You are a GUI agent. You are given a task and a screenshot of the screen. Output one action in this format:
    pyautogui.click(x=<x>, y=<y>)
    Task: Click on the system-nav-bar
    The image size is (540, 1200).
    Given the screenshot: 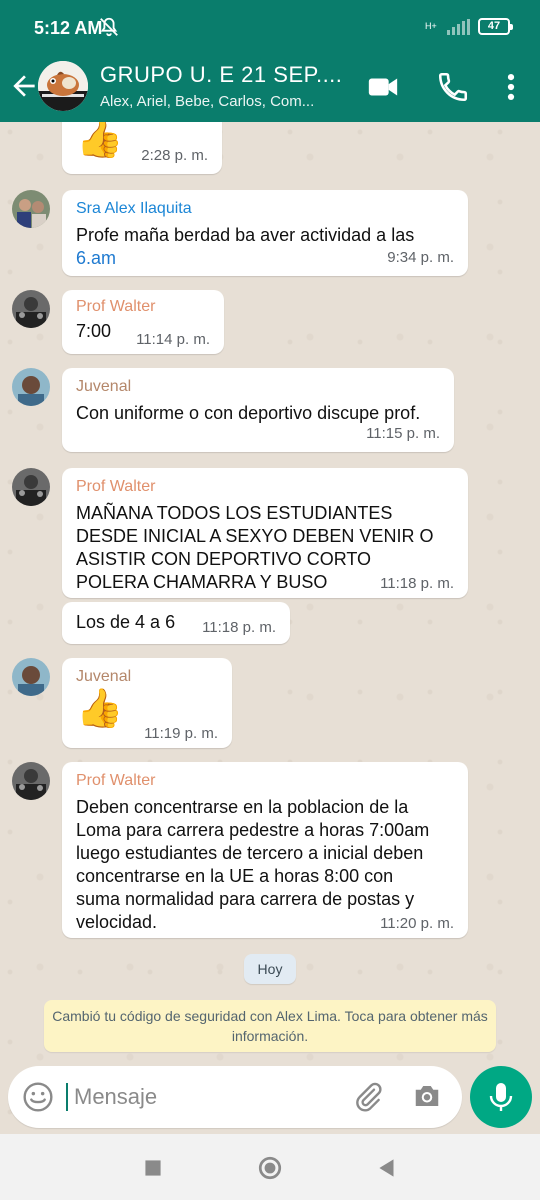 What is the action you would take?
    pyautogui.click(x=270, y=1167)
    